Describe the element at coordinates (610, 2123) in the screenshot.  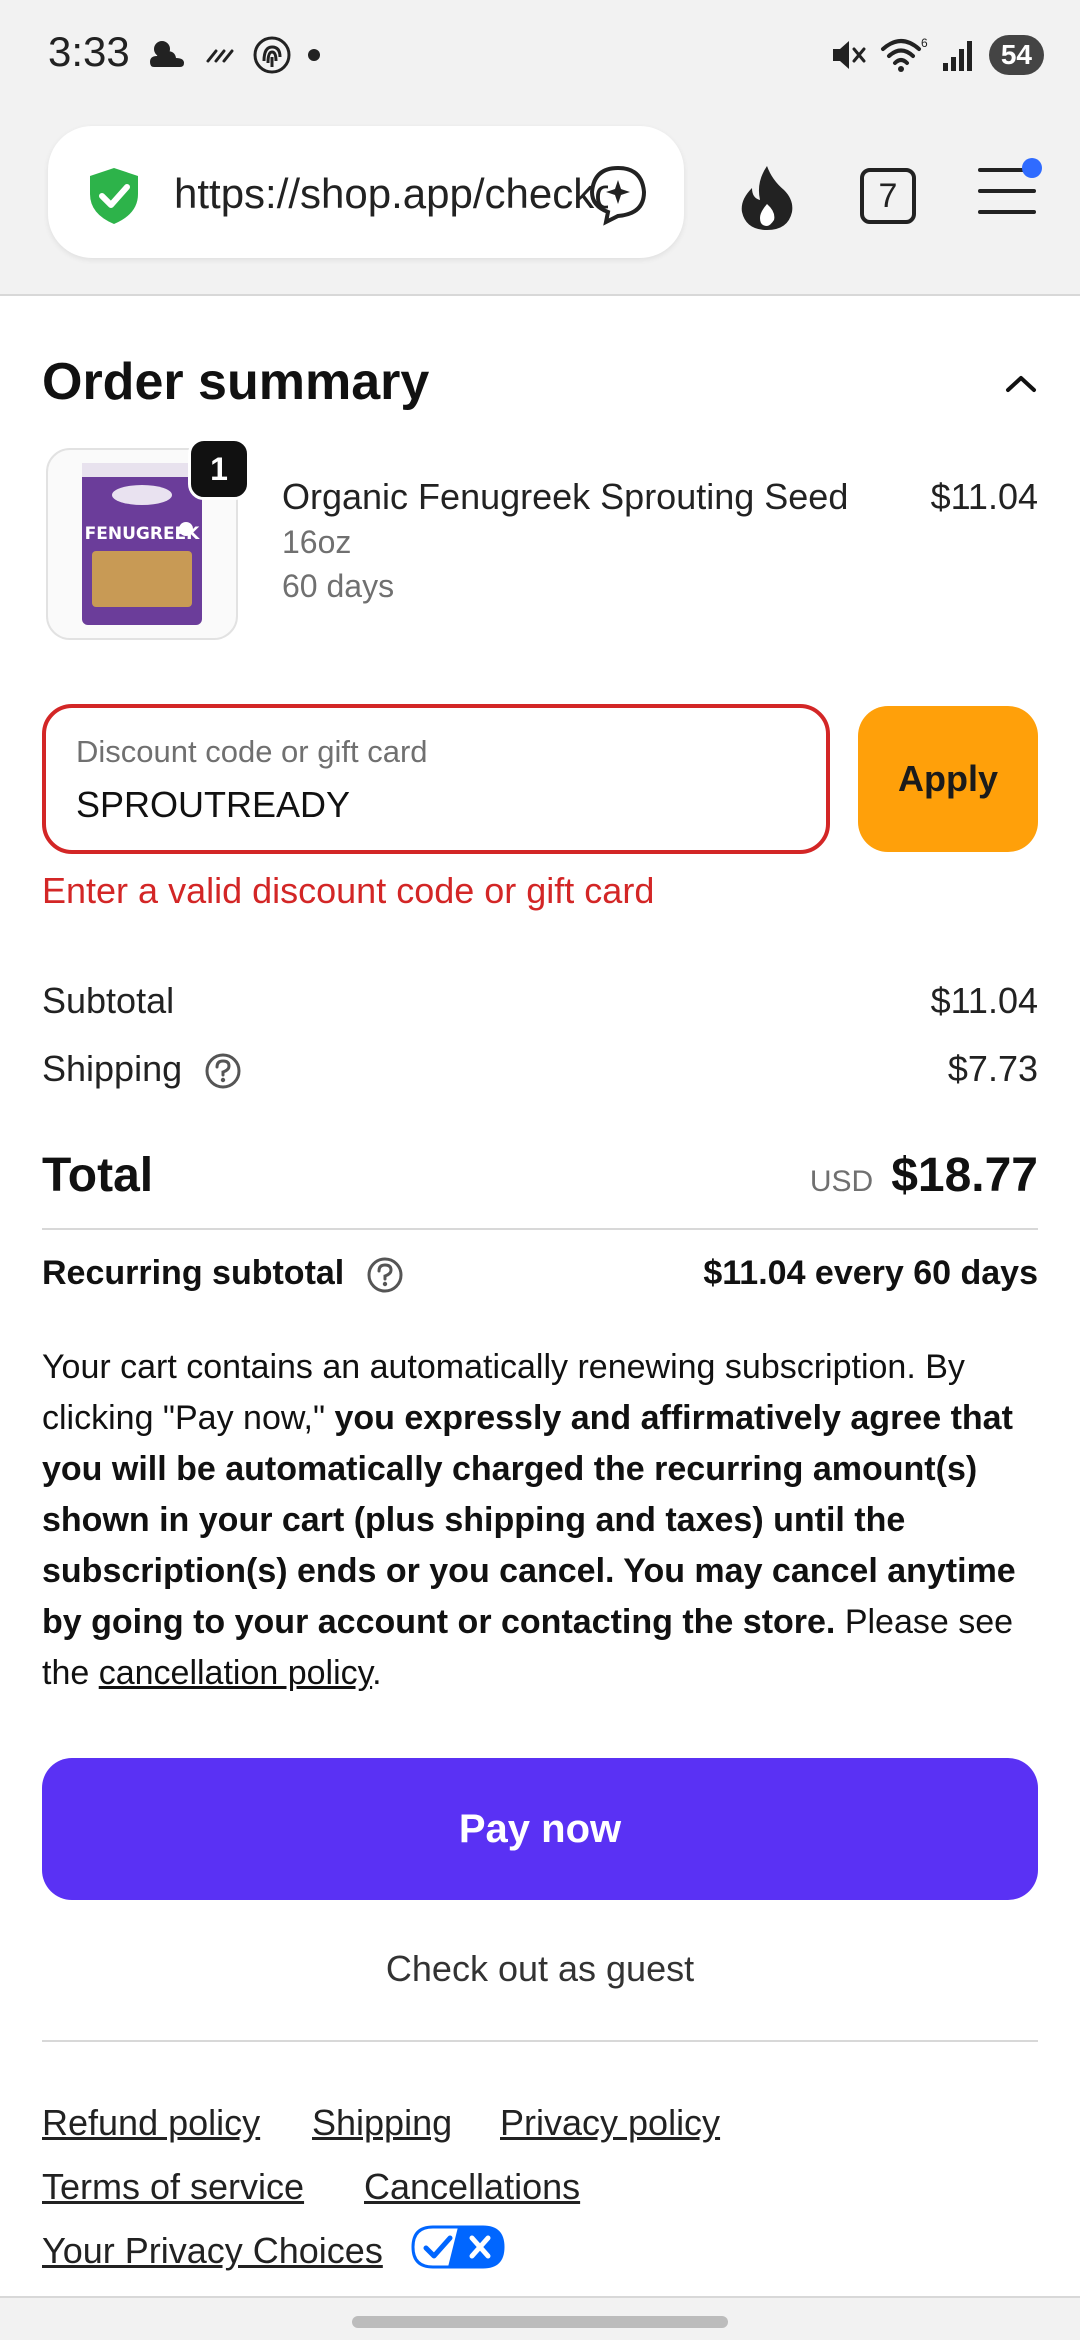
I see `privacy-policy-link: Privacy policy` at that location.